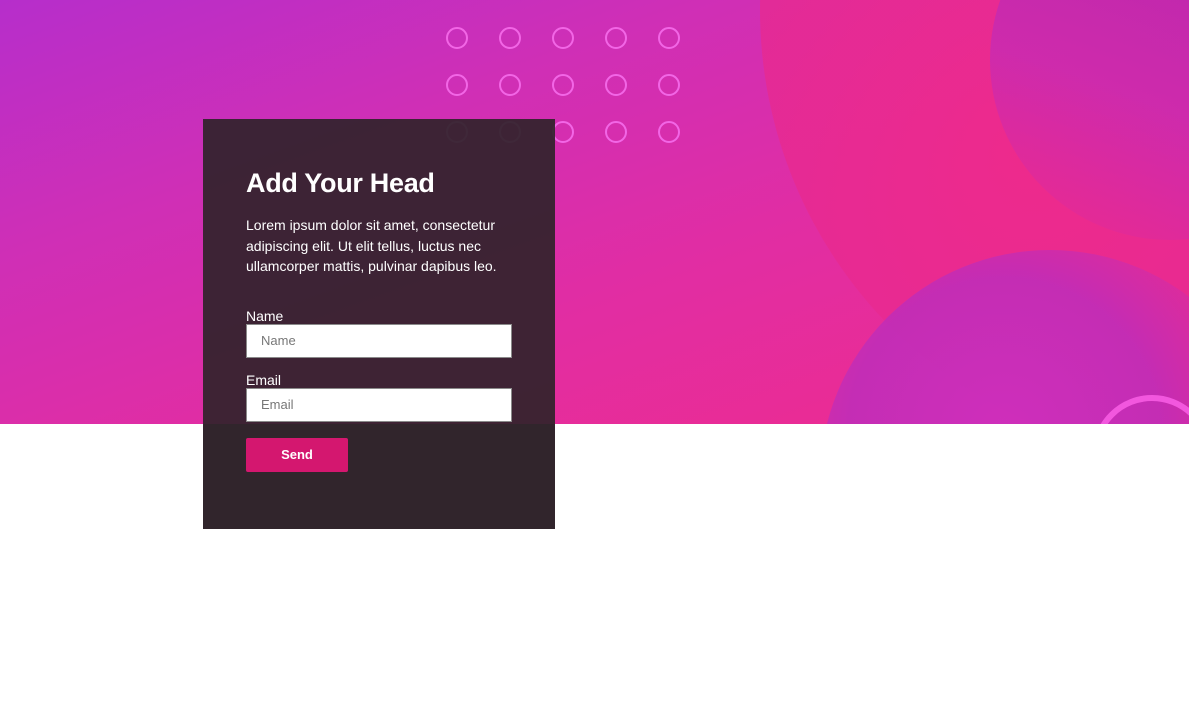  Describe the element at coordinates (379, 340) in the screenshot. I see `name-input` at that location.